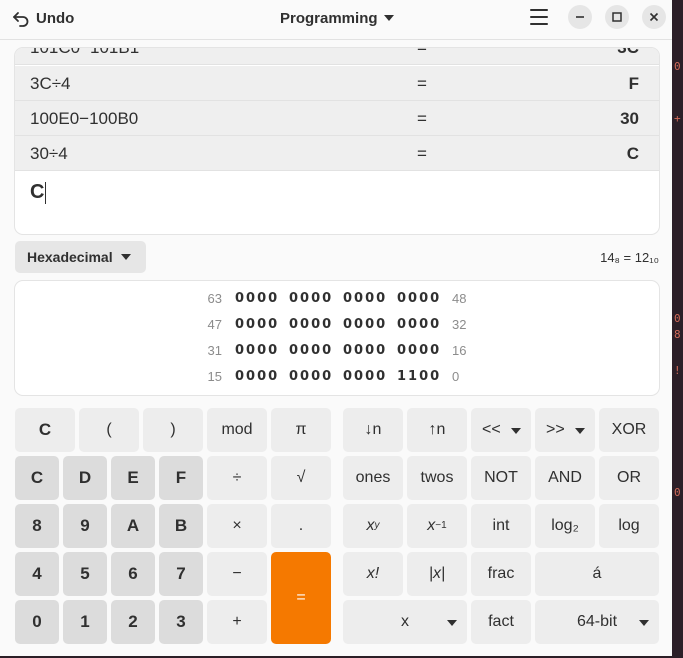 The image size is (683, 658). I want to click on insert-character-button: á, so click(597, 574).